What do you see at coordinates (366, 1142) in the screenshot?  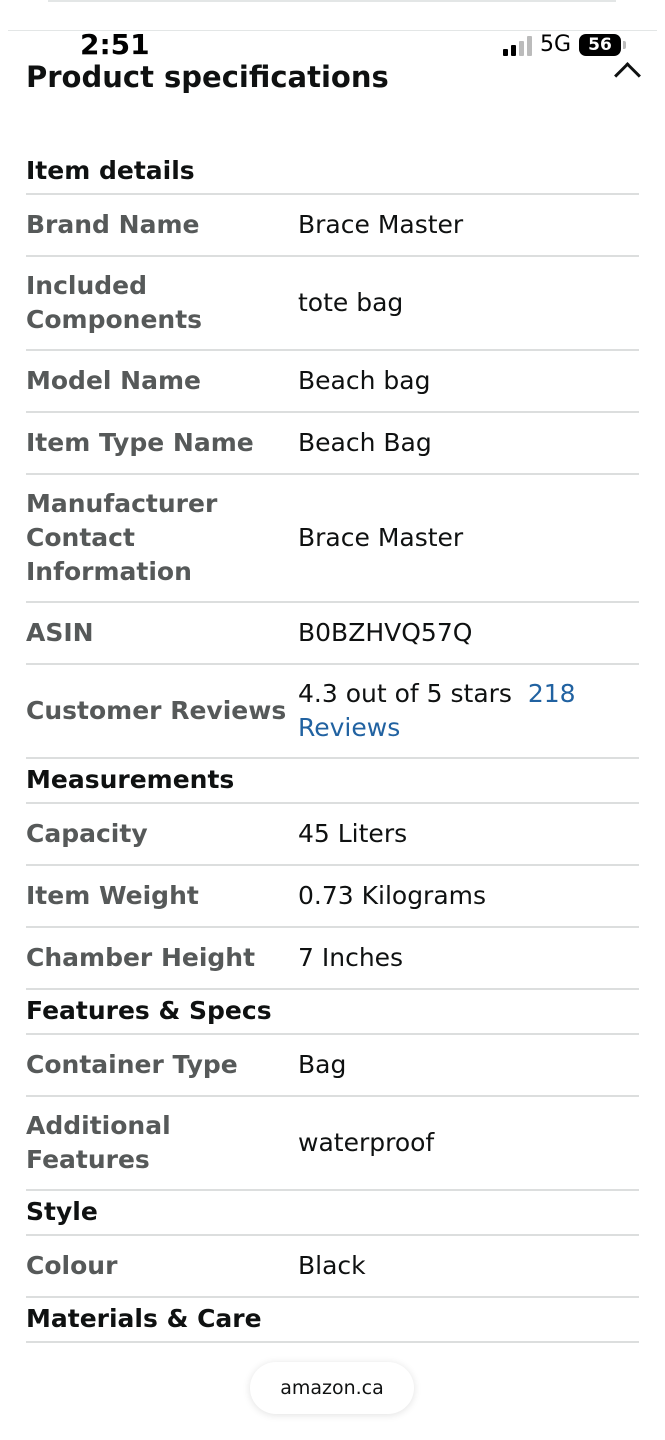 I see `spec-value: waterproof` at bounding box center [366, 1142].